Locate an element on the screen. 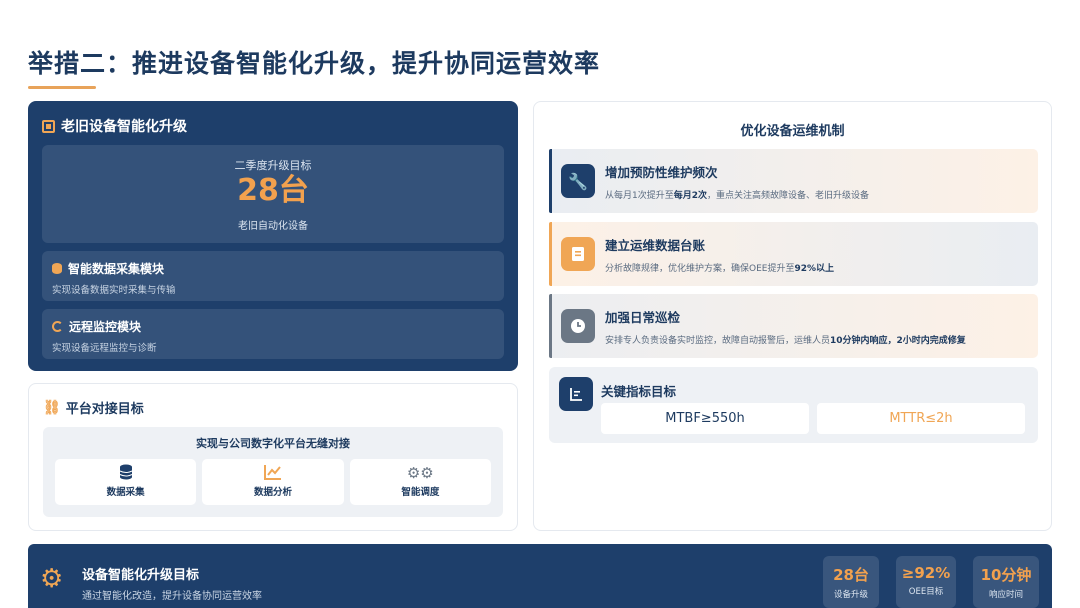 The height and width of the screenshot is (608, 1080). list-icon is located at coordinates (576, 394).